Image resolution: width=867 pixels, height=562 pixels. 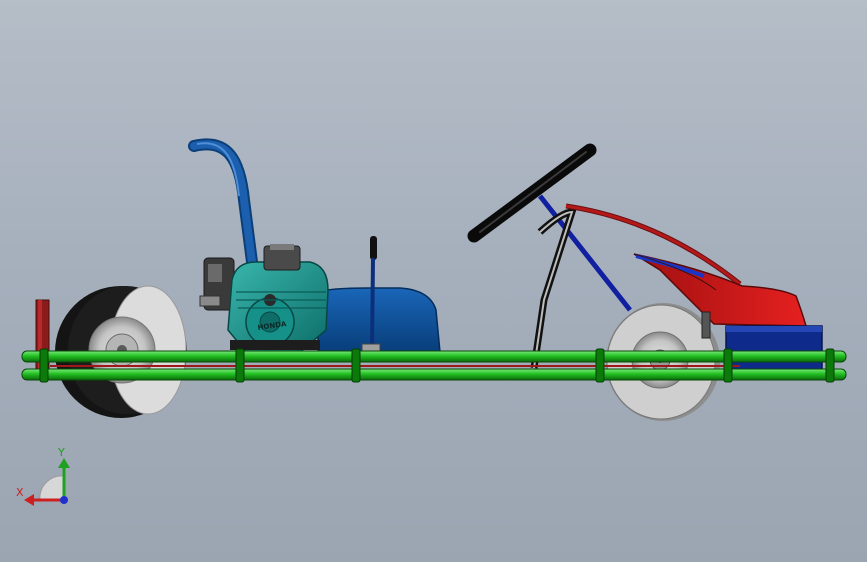 What do you see at coordinates (20, 492) in the screenshot?
I see `triad-x-label: X` at bounding box center [20, 492].